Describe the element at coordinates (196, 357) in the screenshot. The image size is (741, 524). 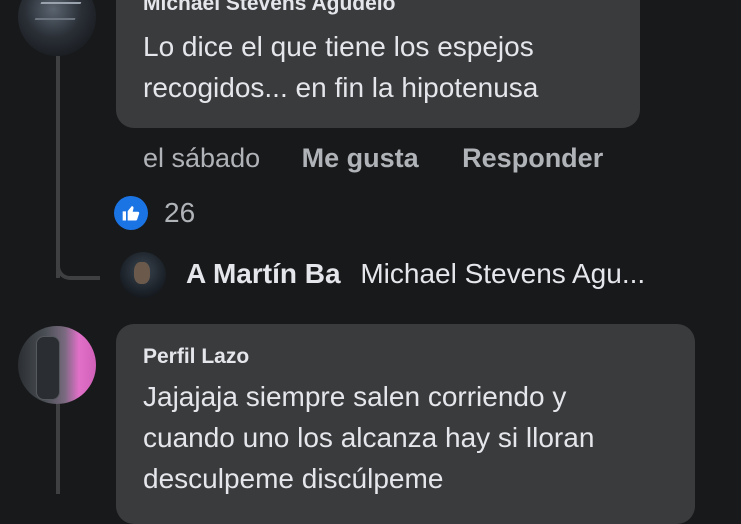
I see `comment-author: Perfil Lazo` at that location.